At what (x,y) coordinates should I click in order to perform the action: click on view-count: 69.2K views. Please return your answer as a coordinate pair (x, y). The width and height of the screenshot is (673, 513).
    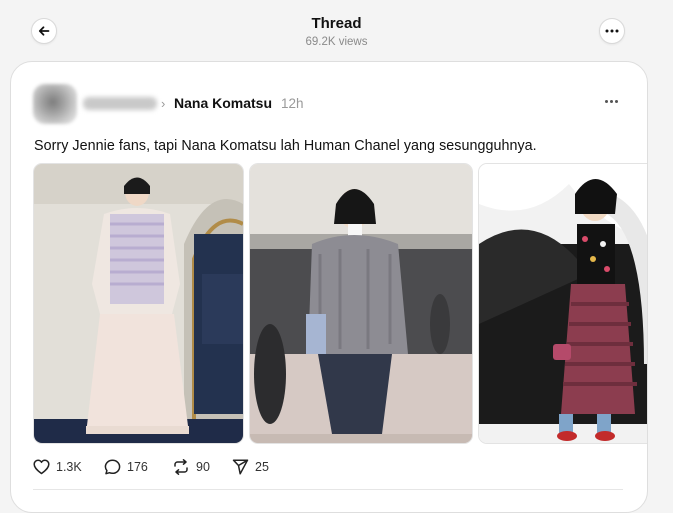
    Looking at the image, I should click on (336, 42).